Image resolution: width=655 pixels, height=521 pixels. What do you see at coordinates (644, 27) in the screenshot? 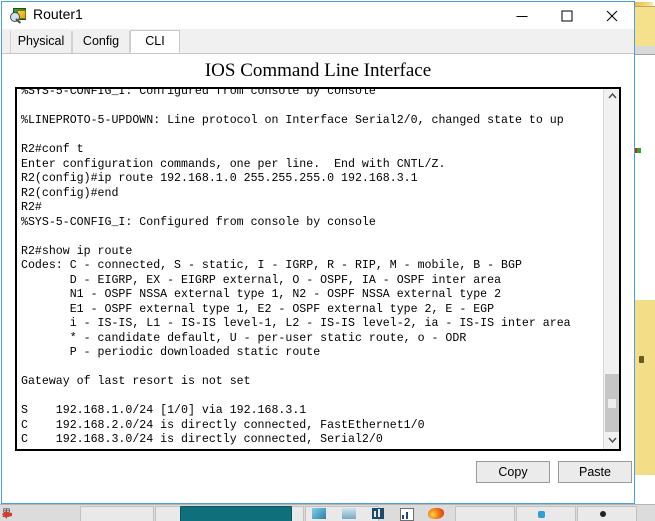
I see `pt-toolbar-yellow` at bounding box center [644, 27].